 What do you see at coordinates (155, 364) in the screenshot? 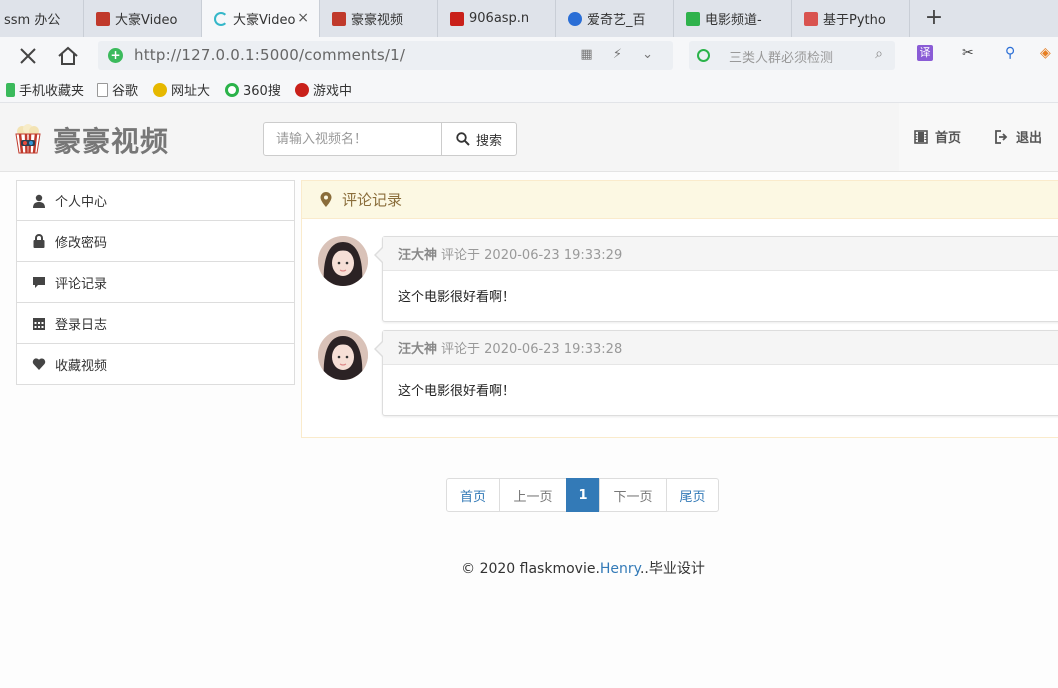
I see `sidebar-item-favorites: 收藏视频` at bounding box center [155, 364].